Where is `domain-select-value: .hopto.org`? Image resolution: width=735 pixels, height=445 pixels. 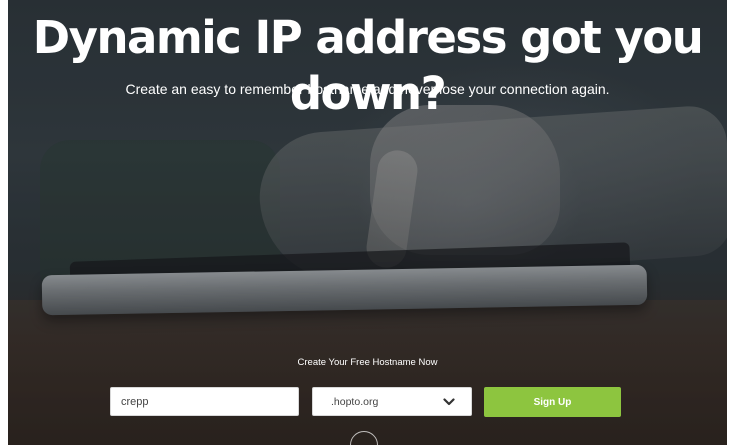
domain-select-value: .hopto.org is located at coordinates (355, 402).